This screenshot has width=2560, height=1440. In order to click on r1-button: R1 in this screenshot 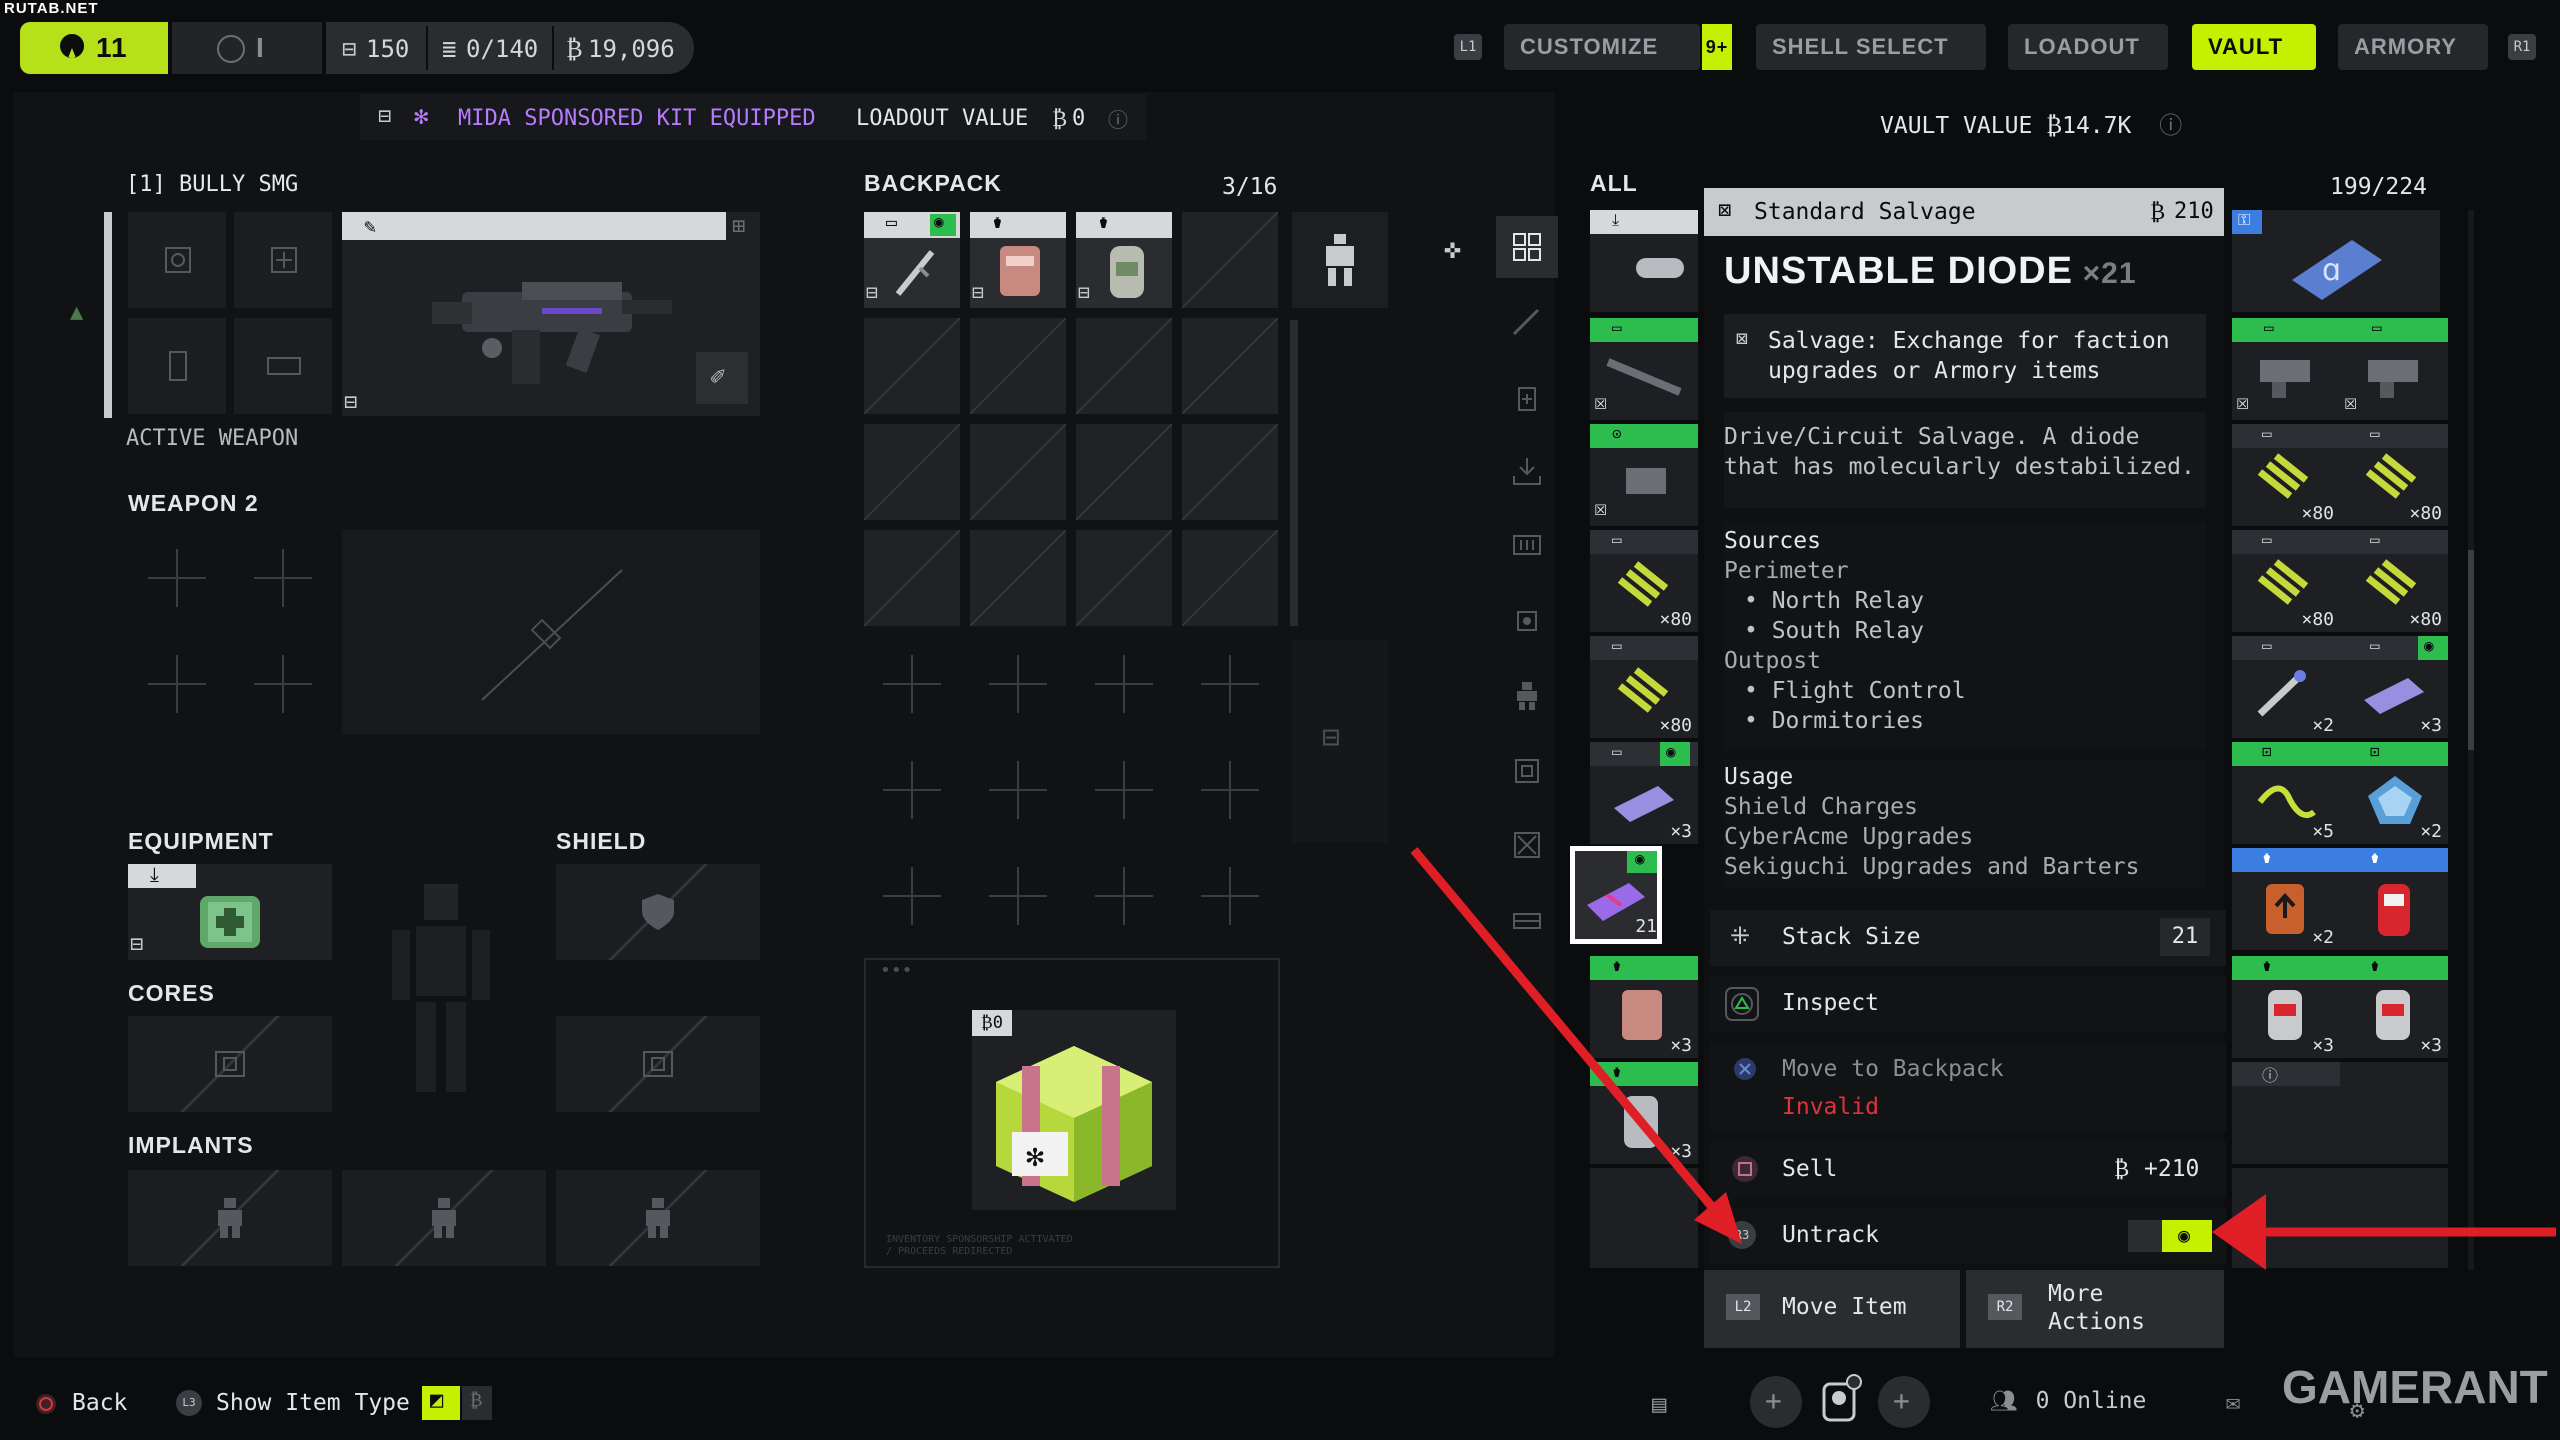, I will do `click(2522, 47)`.